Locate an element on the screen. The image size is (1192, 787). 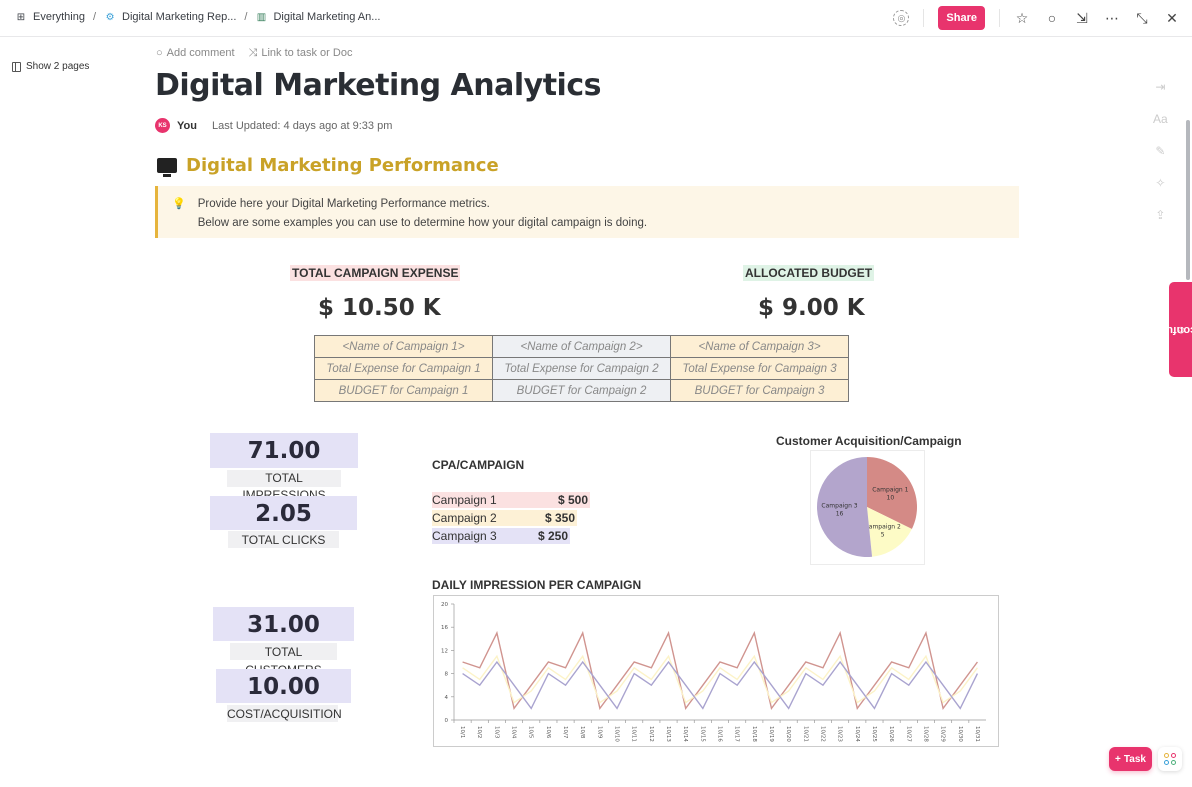
x-tick-label: 10/31 is located at coordinates (977, 734).